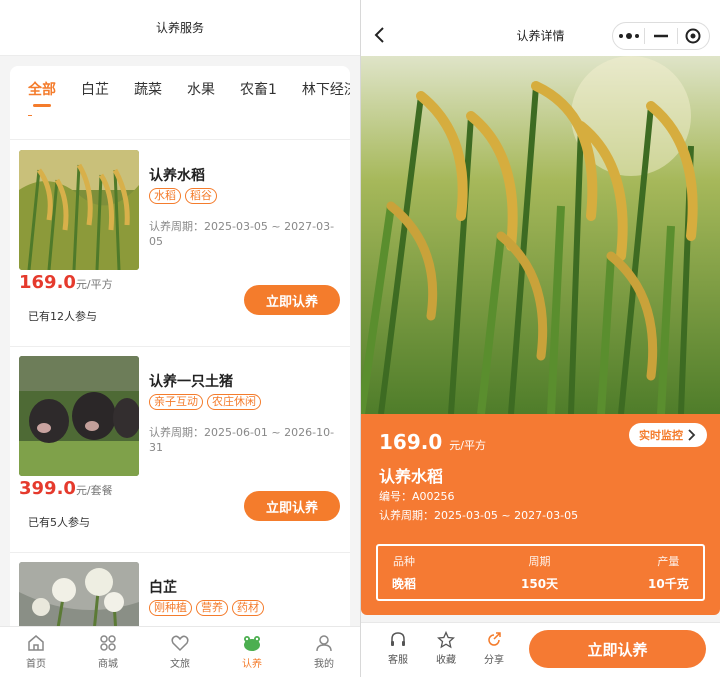 Image resolution: width=720 pixels, height=677 pixels. What do you see at coordinates (661, 436) in the screenshot?
I see `monitor-label: 实时监控` at bounding box center [661, 436].